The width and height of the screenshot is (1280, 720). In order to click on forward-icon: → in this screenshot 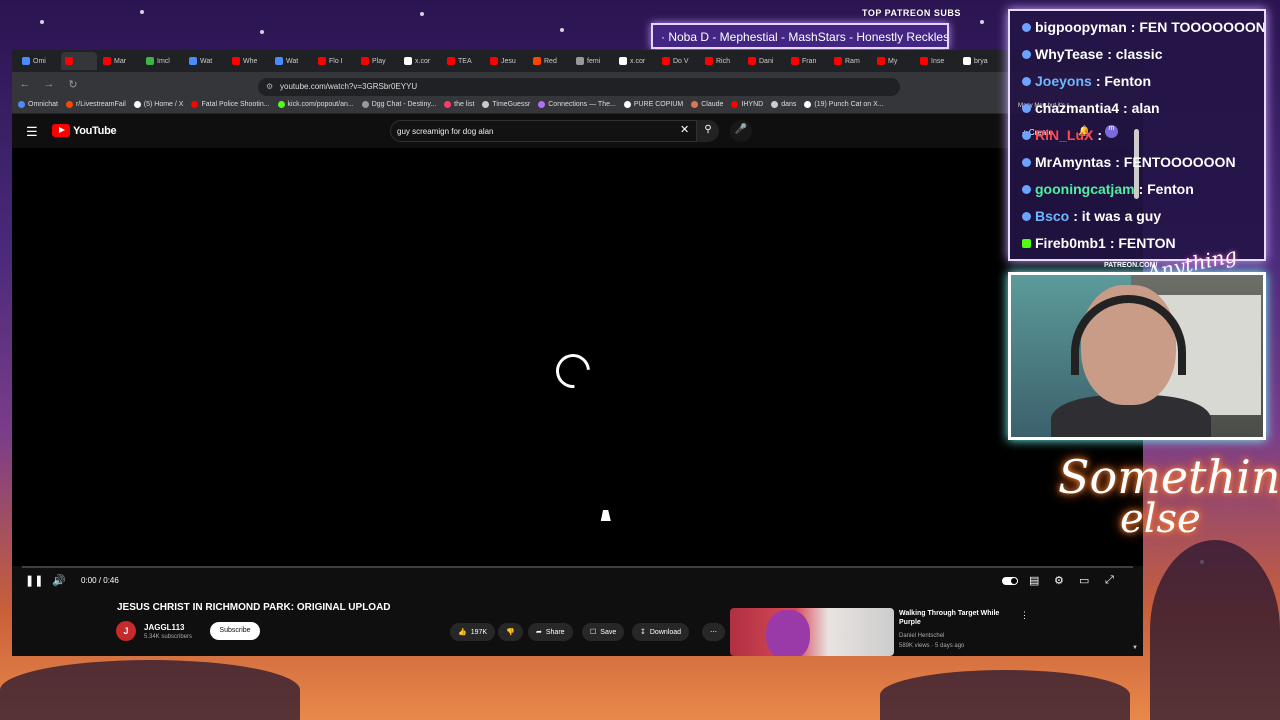, I will do `click(49, 84)`.